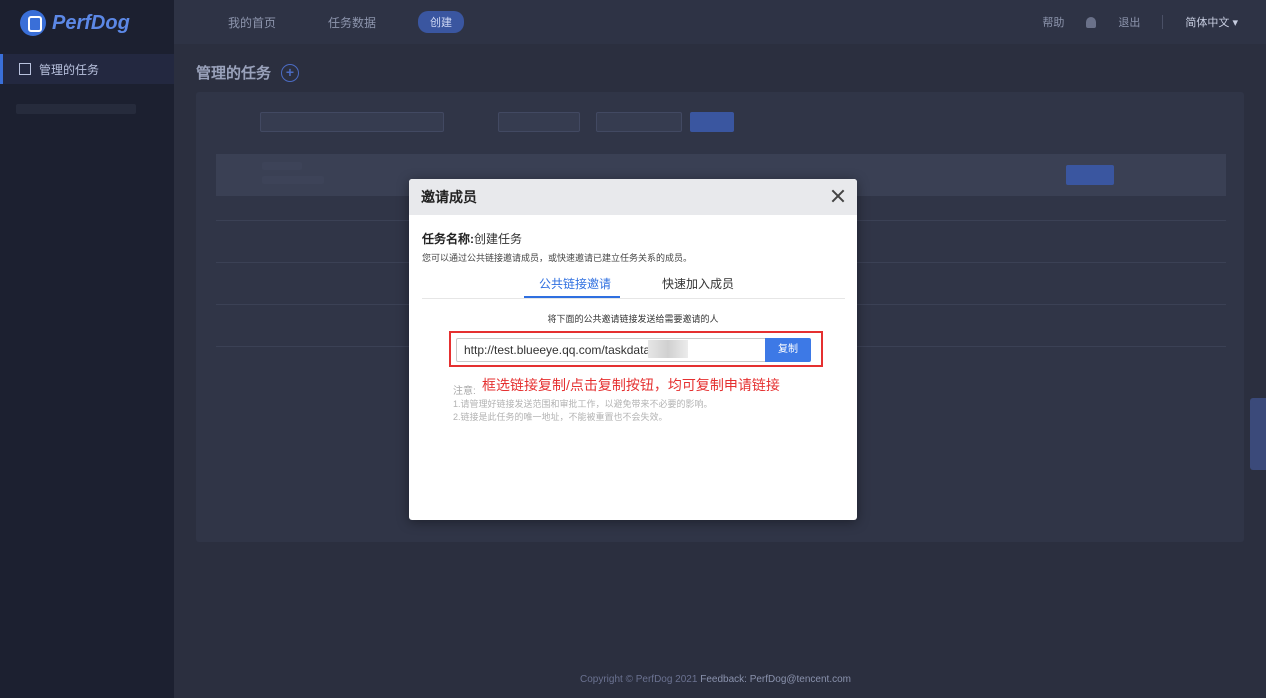  What do you see at coordinates (575, 283) in the screenshot?
I see `tab-public-link: 公共链接邀请` at bounding box center [575, 283].